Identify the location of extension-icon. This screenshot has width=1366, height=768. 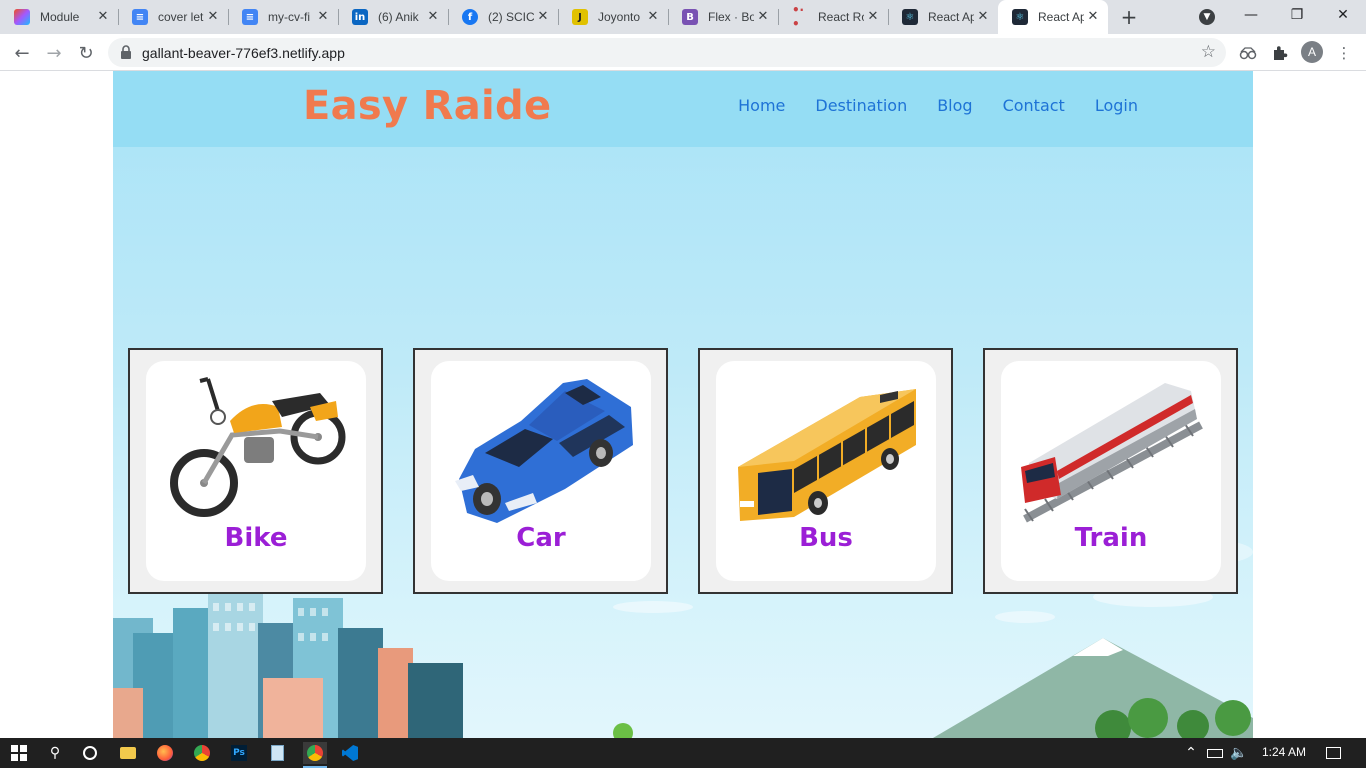
(1248, 53).